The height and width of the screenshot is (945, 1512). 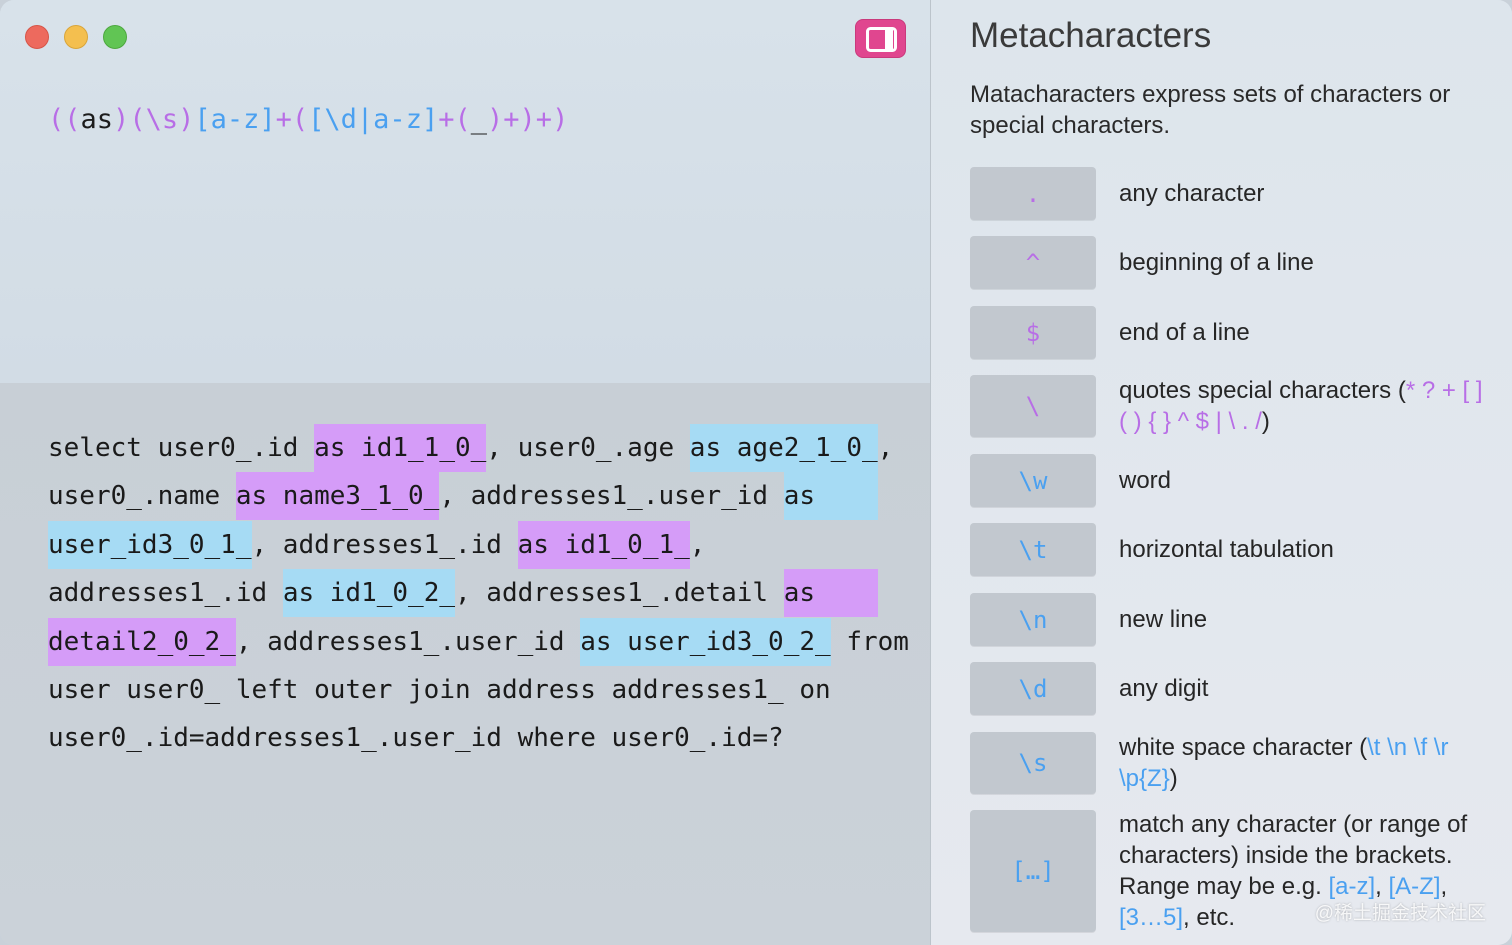 What do you see at coordinates (1033, 871) in the screenshot?
I see `reference-key-button: […]` at bounding box center [1033, 871].